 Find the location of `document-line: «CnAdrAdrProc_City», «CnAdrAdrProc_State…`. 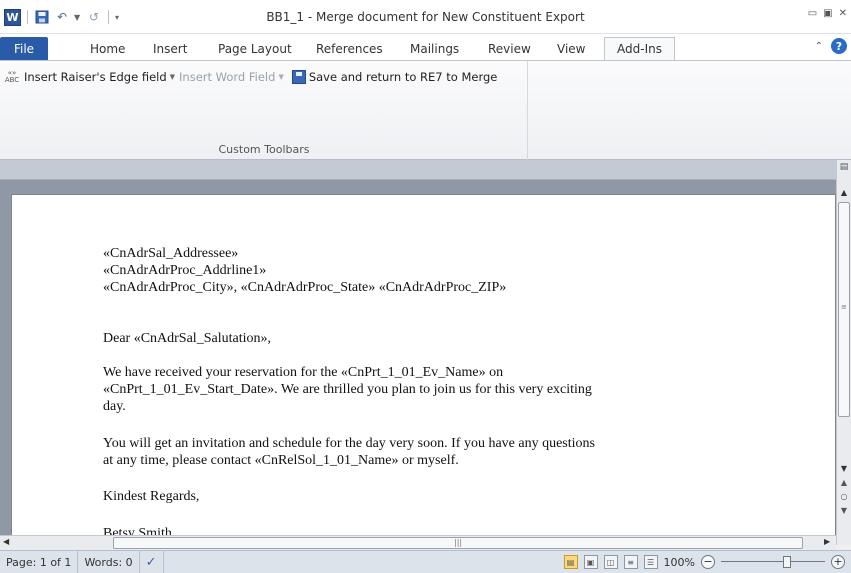

document-line: «CnAdrAdrProc_City», «CnAdrAdrProc_State… is located at coordinates (305, 287).